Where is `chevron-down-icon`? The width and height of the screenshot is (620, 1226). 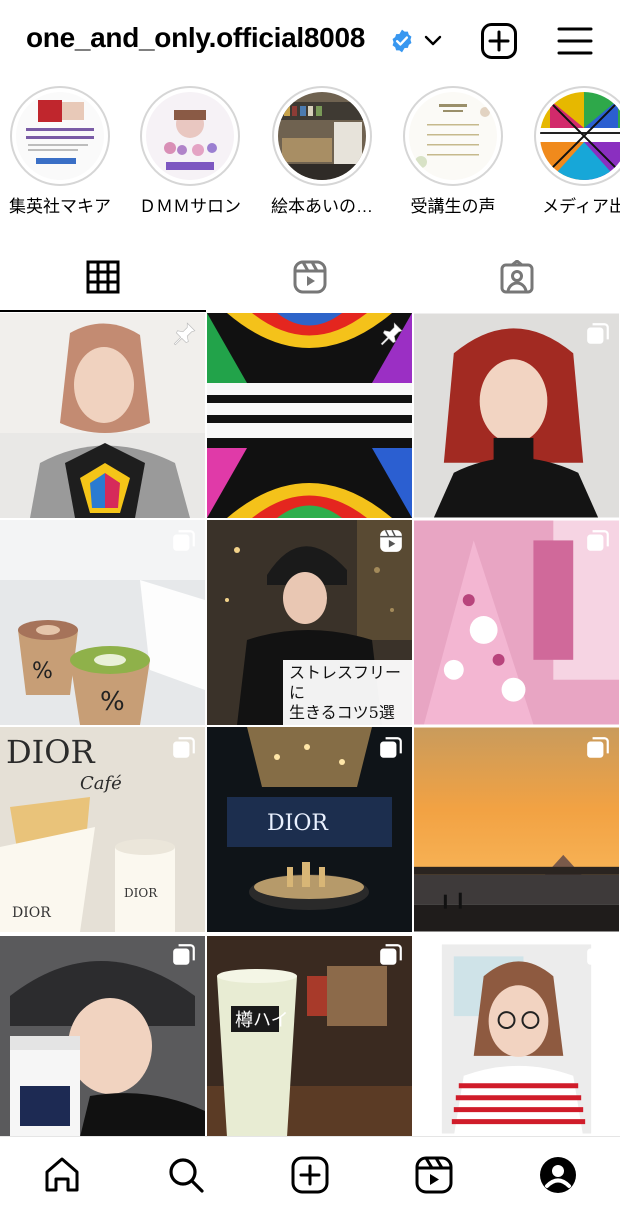 chevron-down-icon is located at coordinates (433, 40).